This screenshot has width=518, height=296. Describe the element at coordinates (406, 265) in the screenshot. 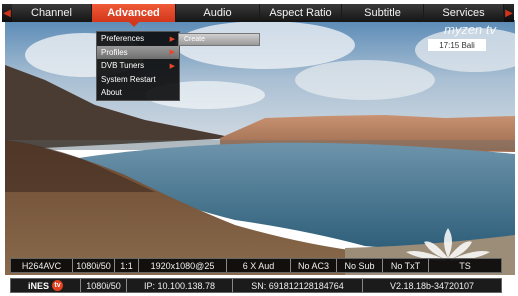

I see `teletext-status-value: No TxT` at that location.